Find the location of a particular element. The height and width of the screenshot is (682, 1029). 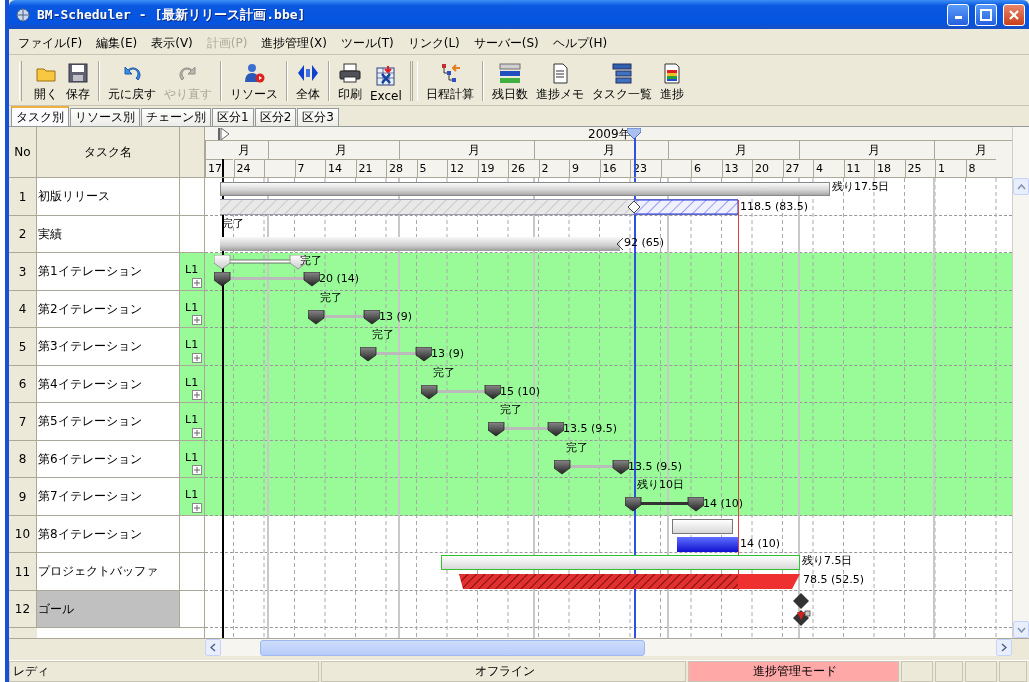

app-icon is located at coordinates (23, 14).